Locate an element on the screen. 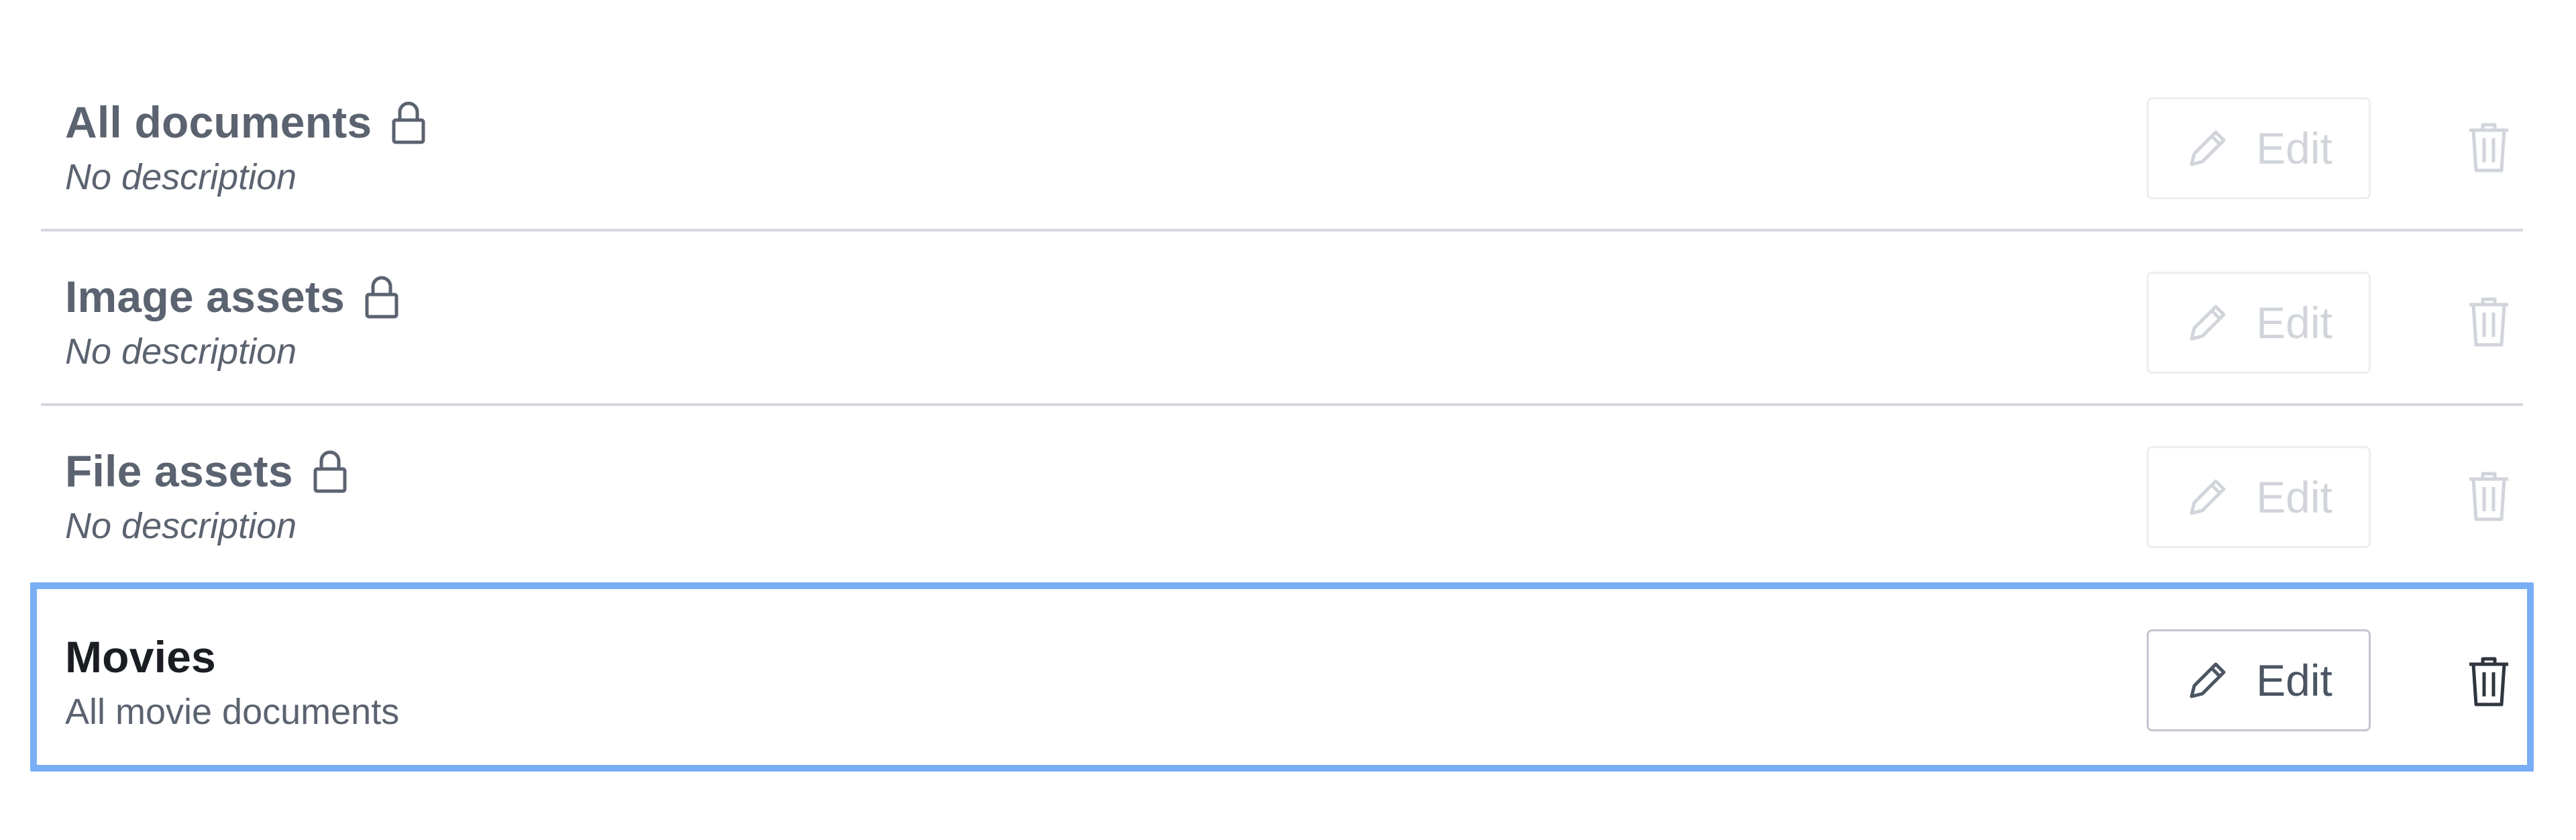 Image resolution: width=2576 pixels, height=840 pixels. item-title-line: File assets is located at coordinates (206, 471).